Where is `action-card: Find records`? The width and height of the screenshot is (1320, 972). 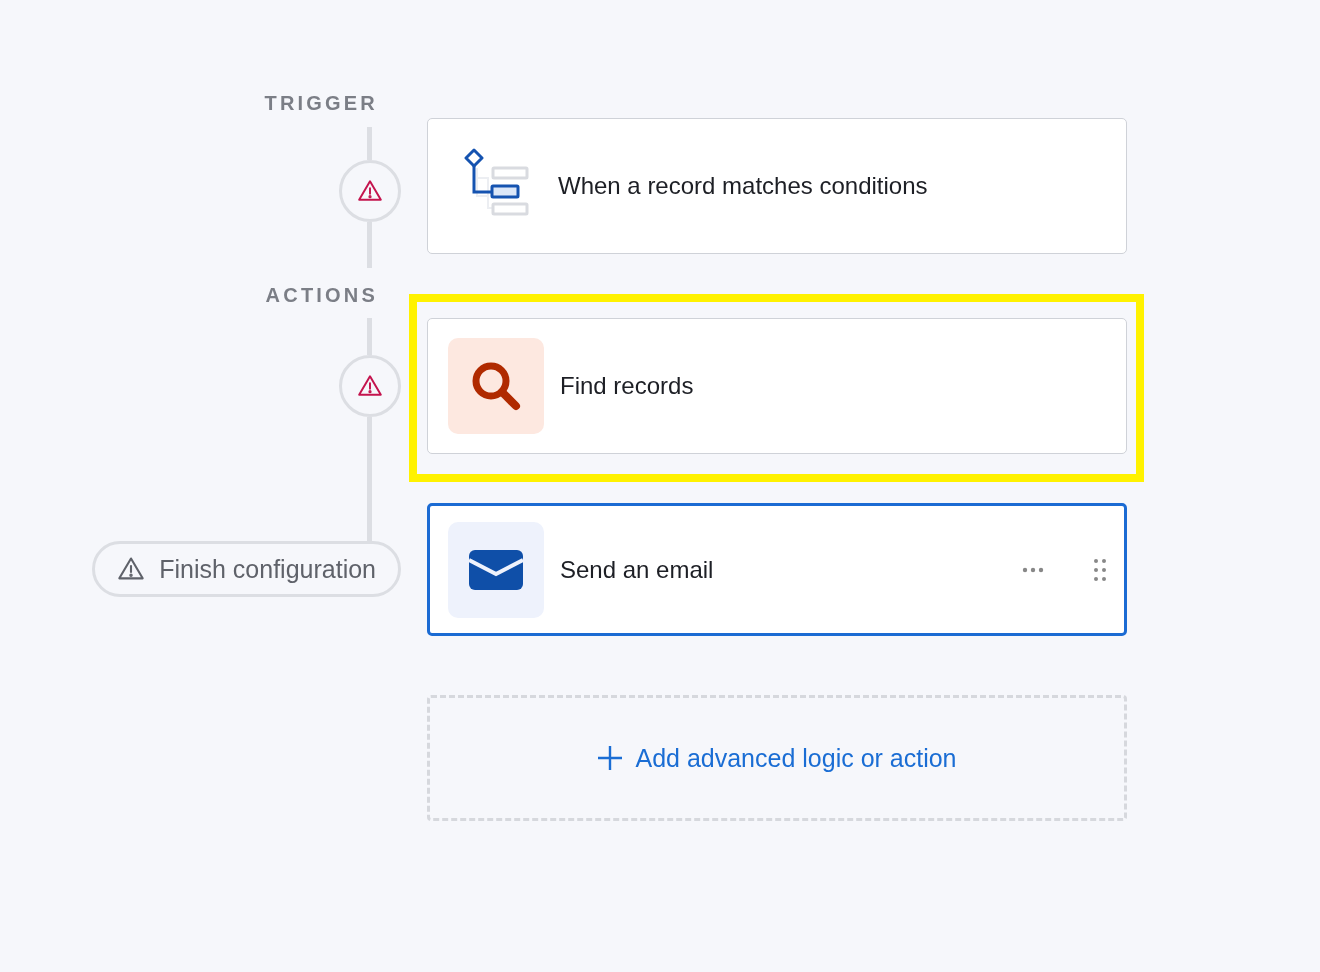 action-card: Find records is located at coordinates (777, 386).